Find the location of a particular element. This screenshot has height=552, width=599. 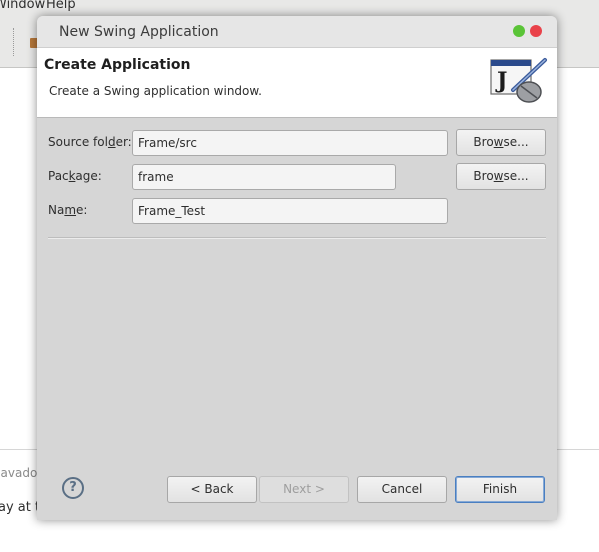

source-folder-label: Source folder: is located at coordinates (90, 142).